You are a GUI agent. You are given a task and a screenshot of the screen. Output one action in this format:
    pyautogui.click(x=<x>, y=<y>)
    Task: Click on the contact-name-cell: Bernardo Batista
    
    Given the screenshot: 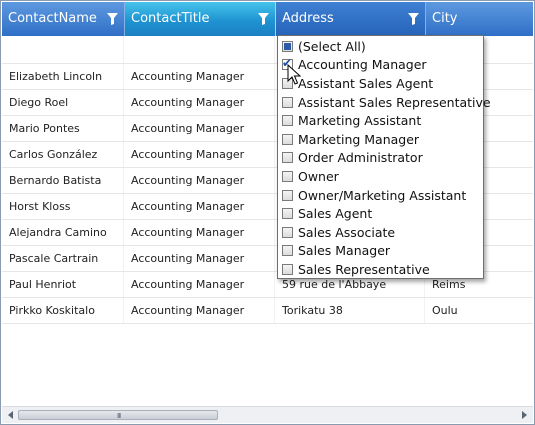 What is the action you would take?
    pyautogui.click(x=63, y=180)
    